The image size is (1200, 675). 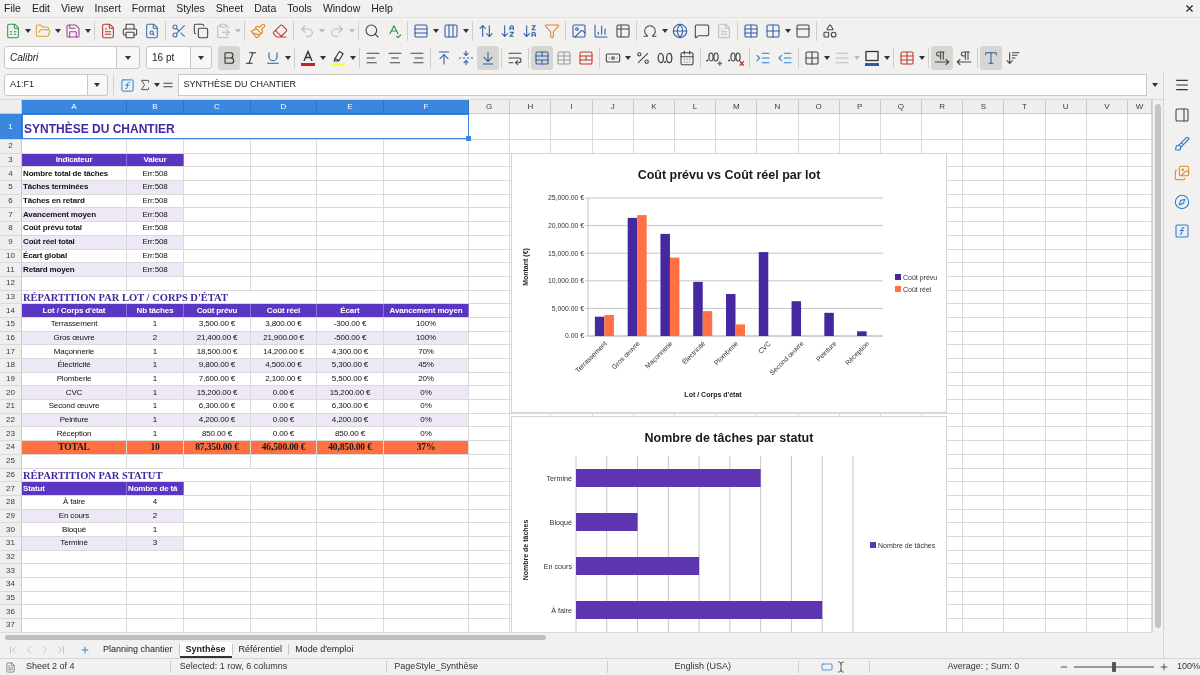 I want to click on row-header: 24, so click(x=11, y=447).